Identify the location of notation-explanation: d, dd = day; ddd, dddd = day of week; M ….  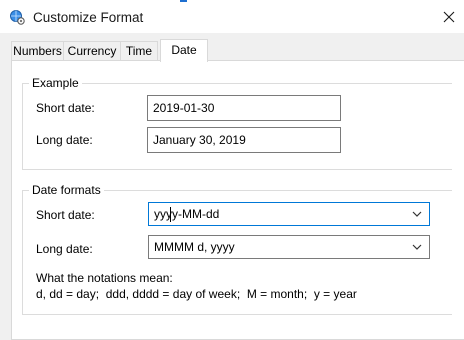
(196, 294).